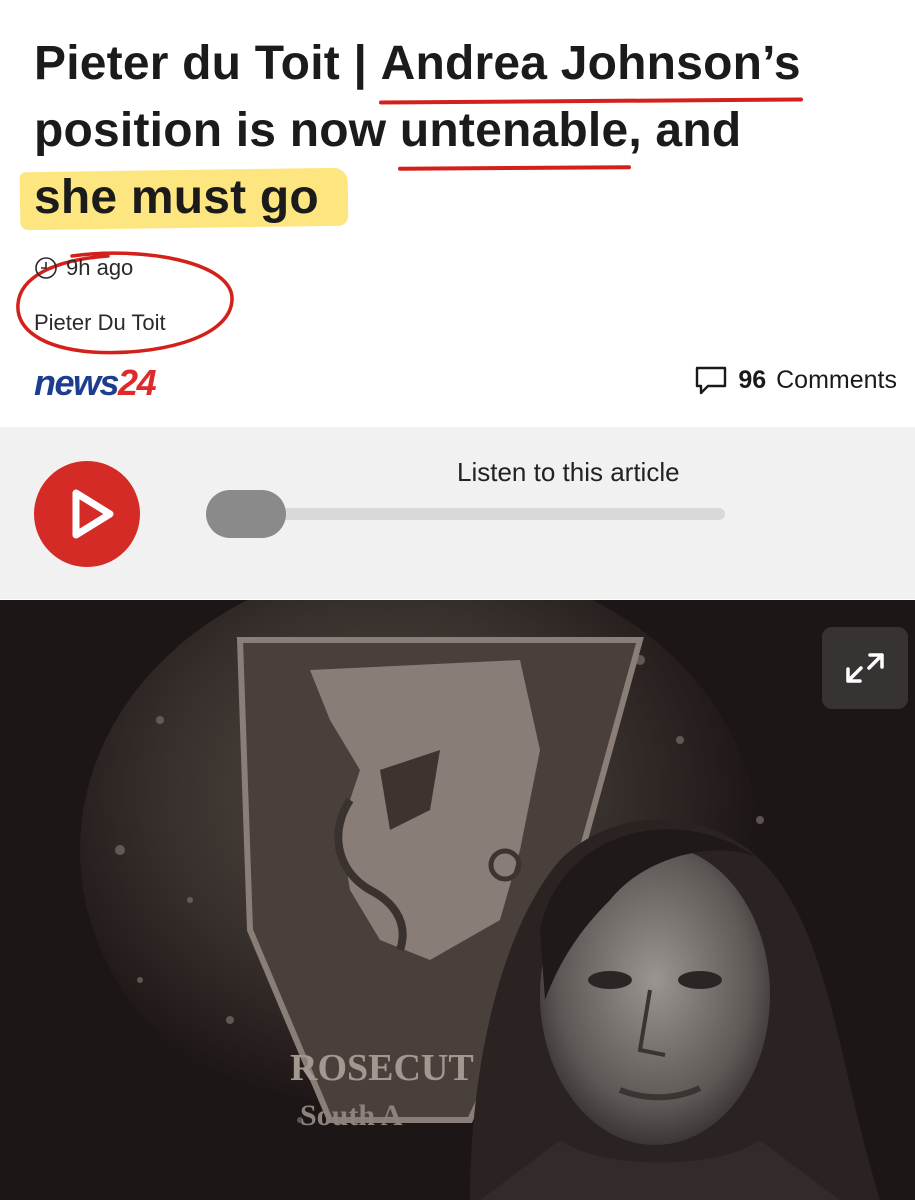 This screenshot has width=915, height=1200. Describe the element at coordinates (752, 379) in the screenshot. I see `comments-count: 96` at that location.